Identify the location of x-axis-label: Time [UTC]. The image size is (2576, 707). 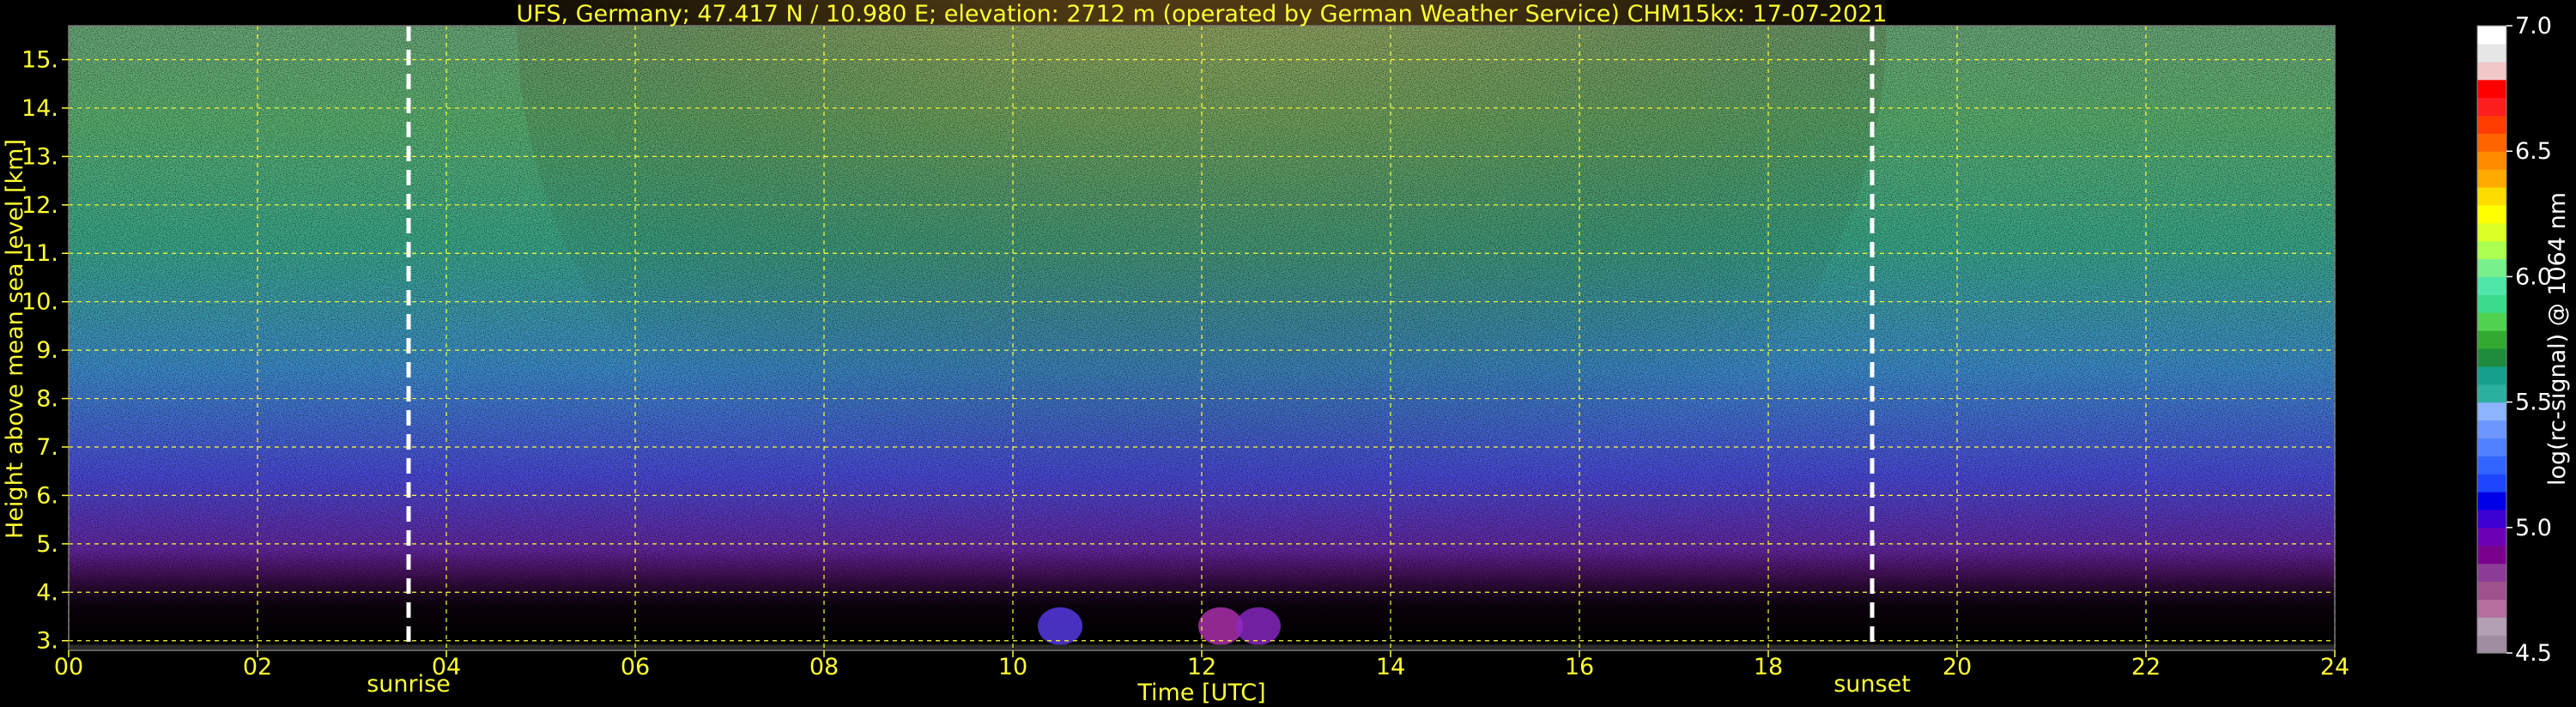
(1200, 693).